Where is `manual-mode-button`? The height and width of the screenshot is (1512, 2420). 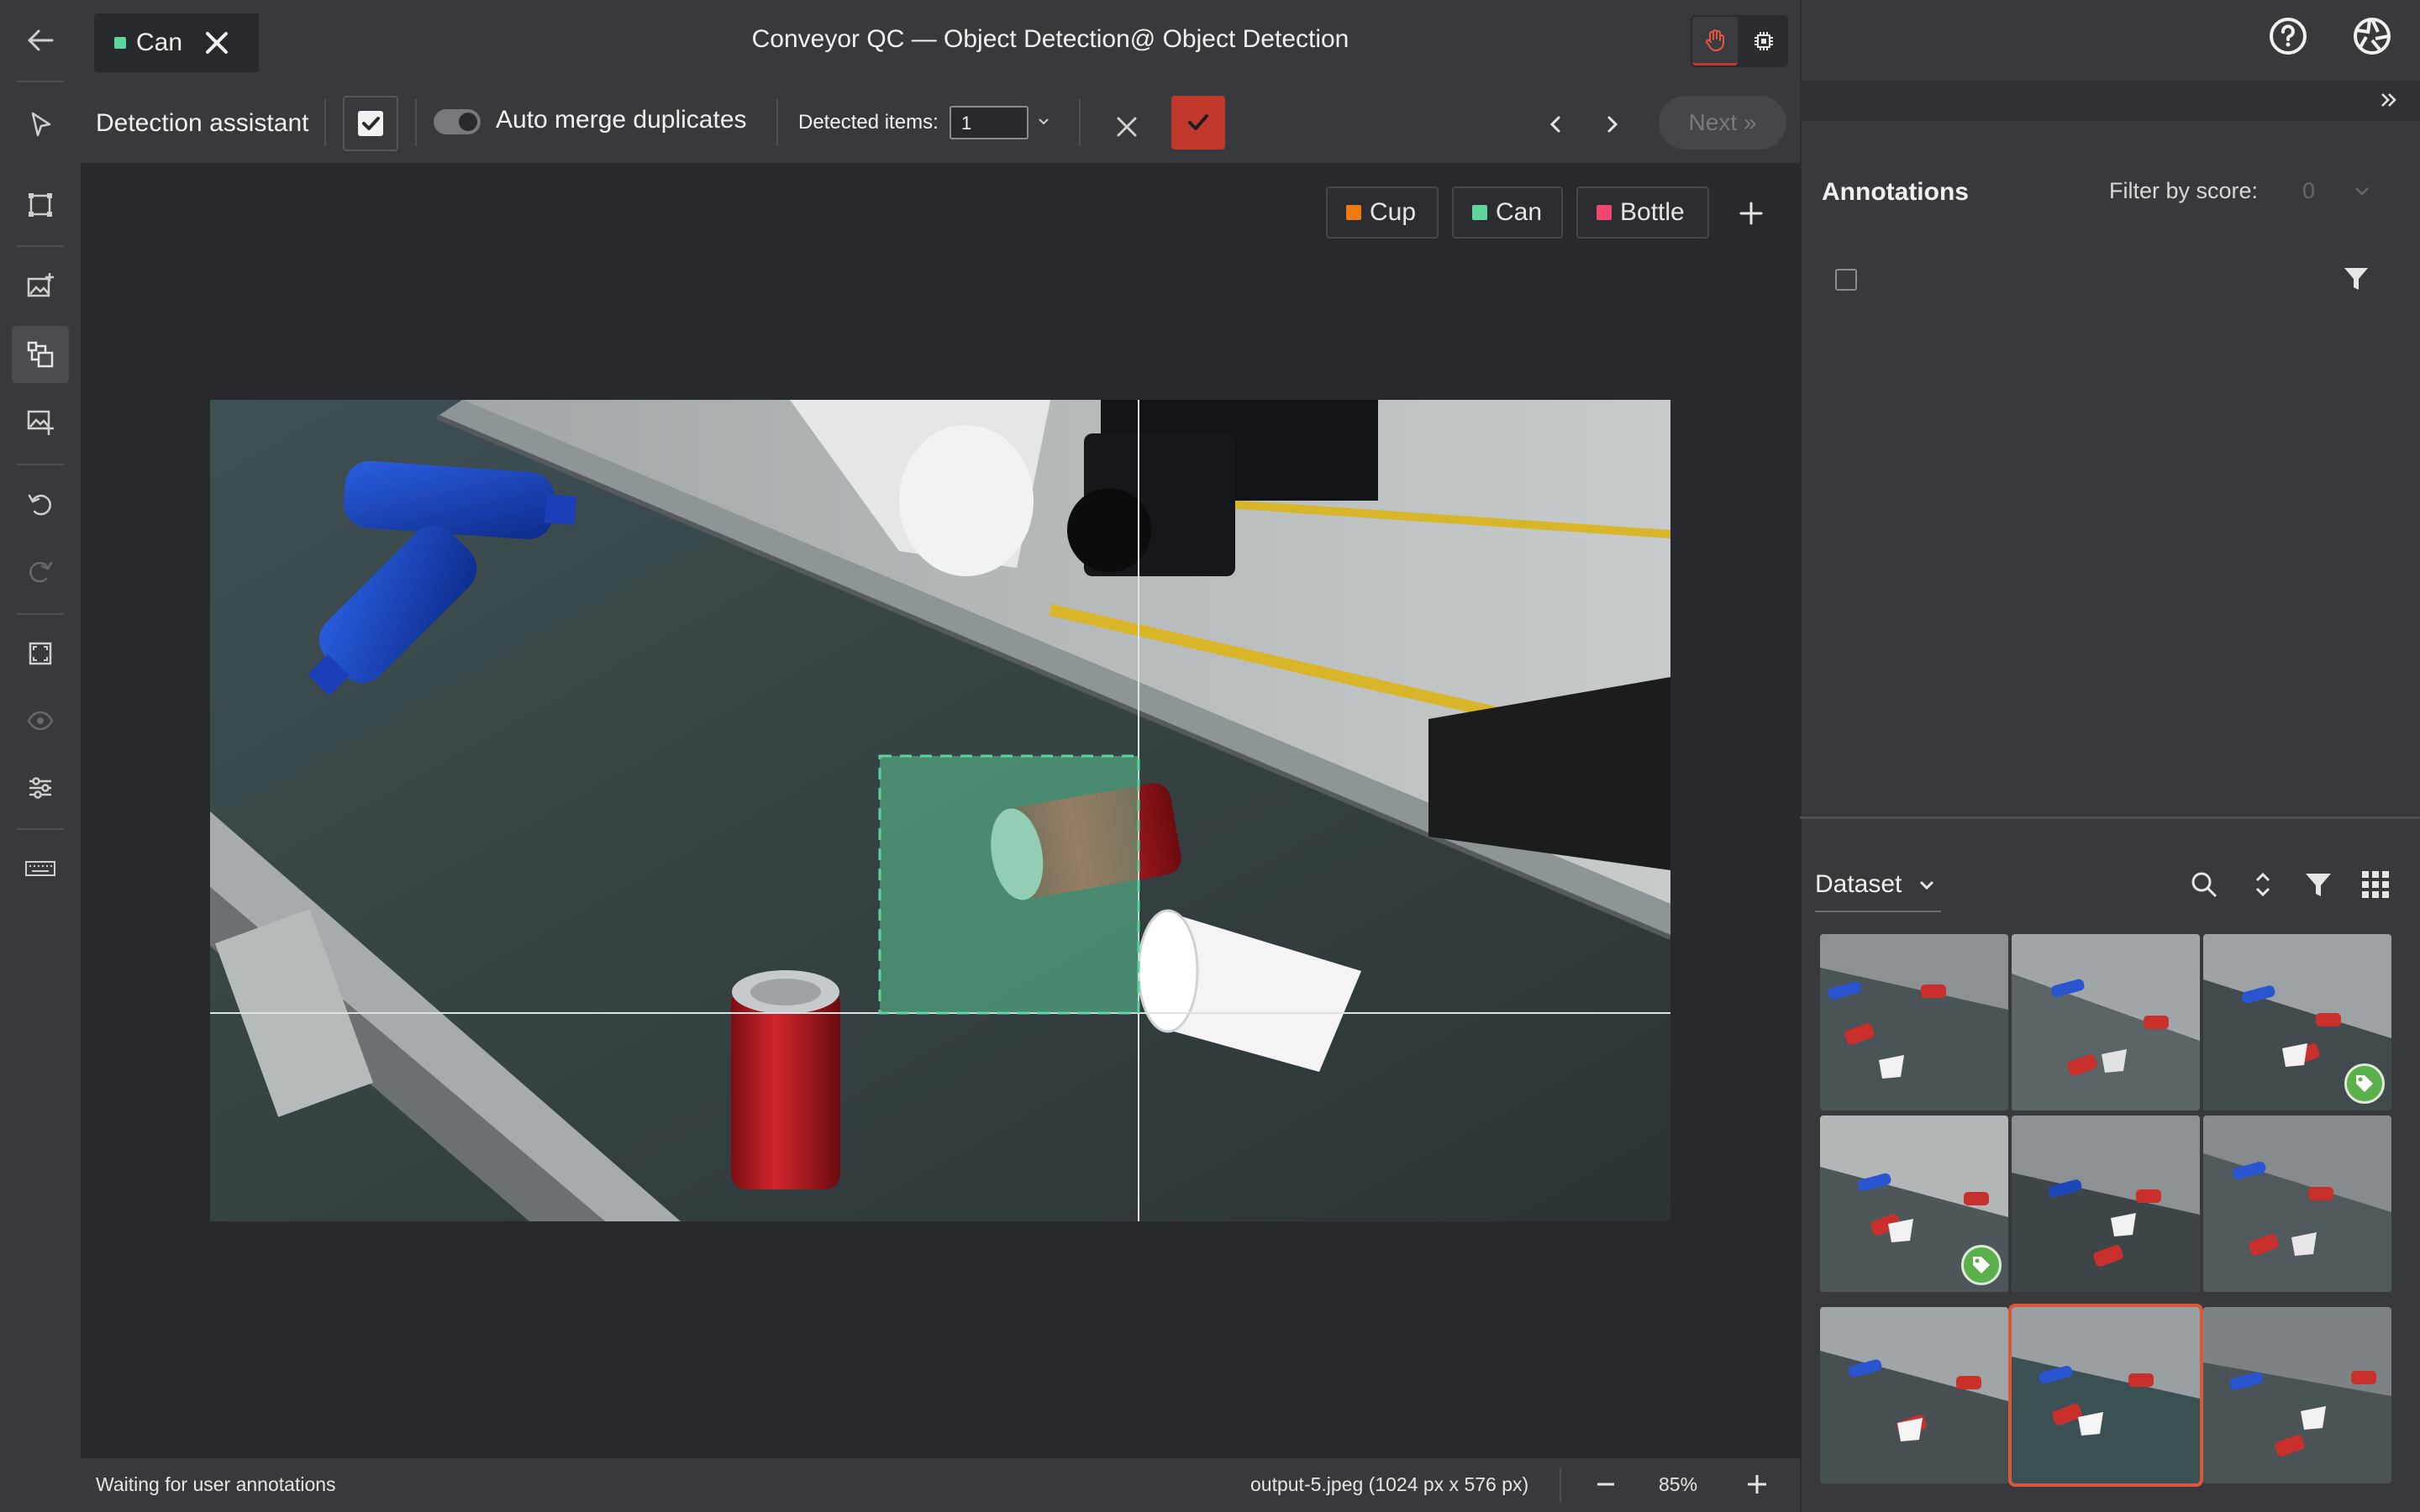 manual-mode-button is located at coordinates (1715, 41).